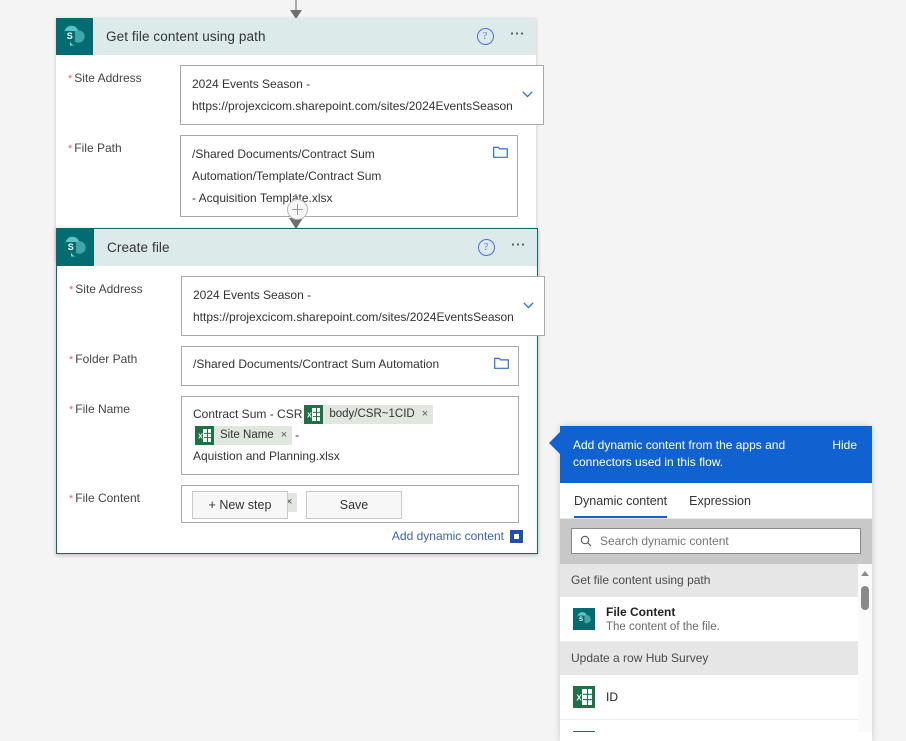  Describe the element at coordinates (554, 443) in the screenshot. I see `panel-pointer-icon` at that location.